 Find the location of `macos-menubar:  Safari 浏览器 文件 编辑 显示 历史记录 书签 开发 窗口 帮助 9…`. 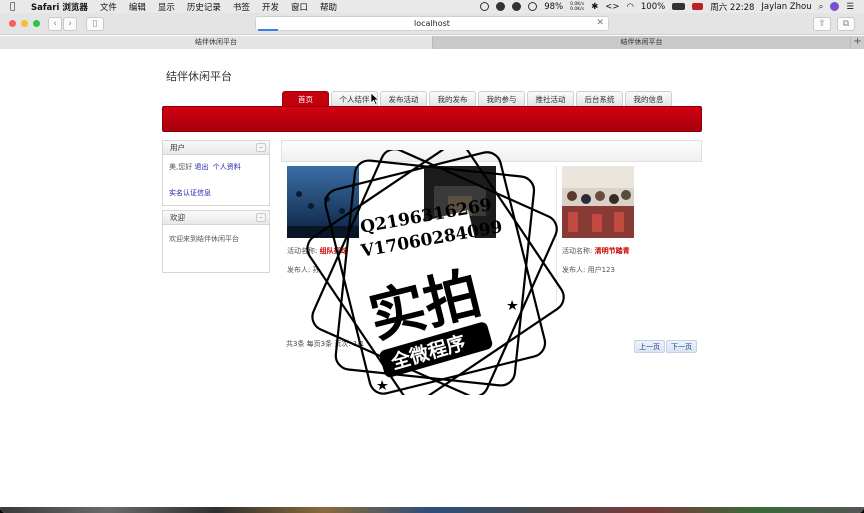

macos-menubar:  Safari 浏览器 文件 编辑 显示 历史记录 书签 开发 窗口 帮助 9… is located at coordinates (432, 6).